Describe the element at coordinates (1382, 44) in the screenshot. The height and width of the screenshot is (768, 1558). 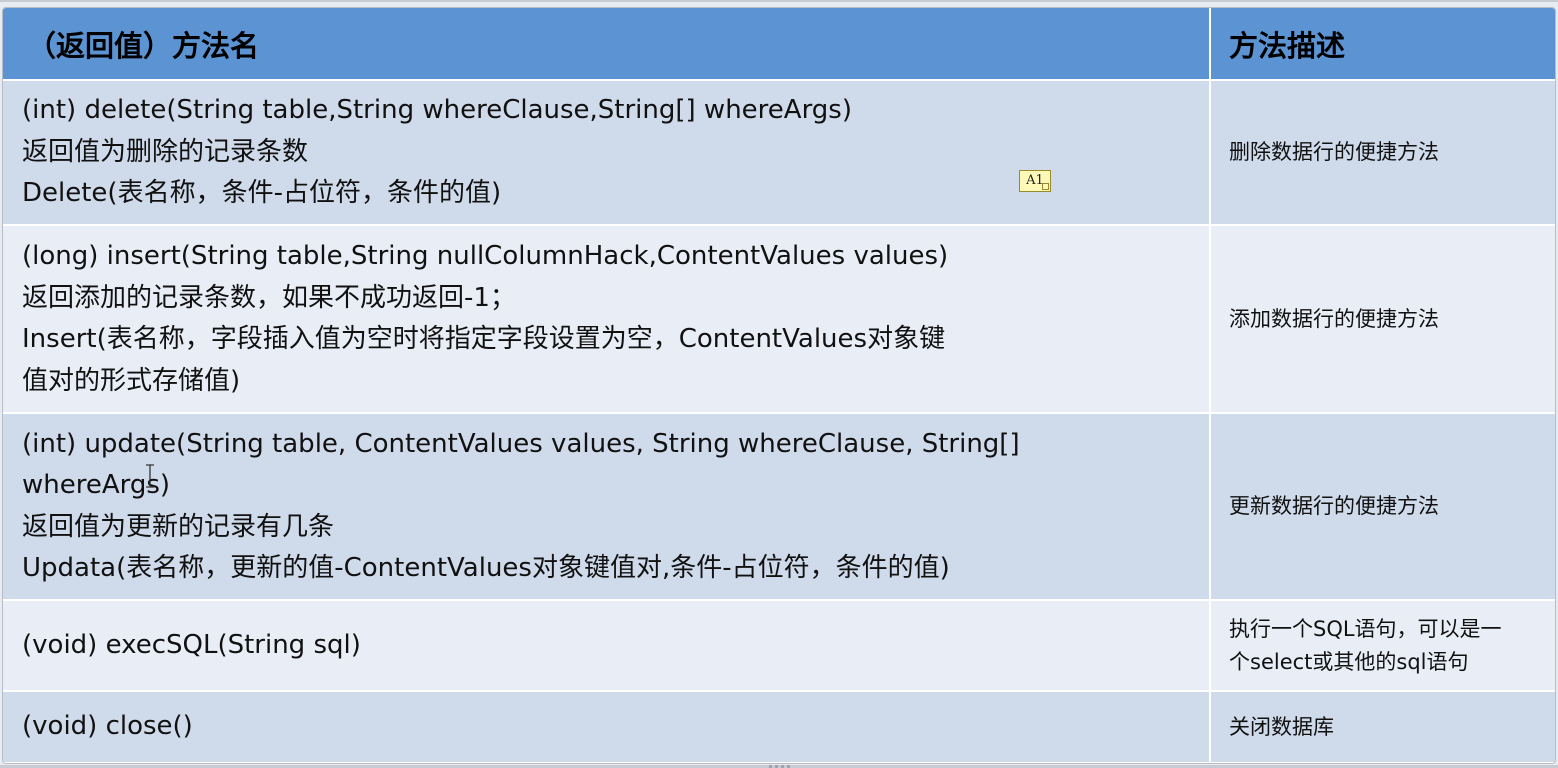
I see `header-method-description: 方法描述` at that location.